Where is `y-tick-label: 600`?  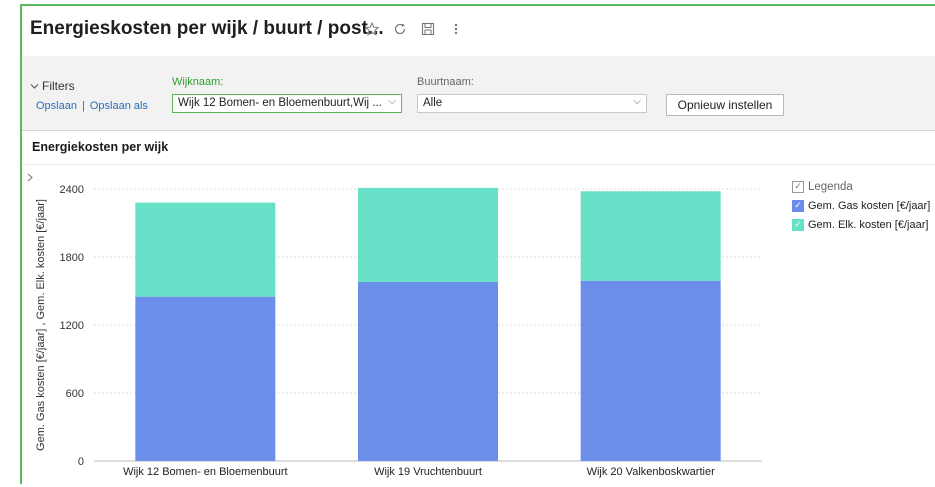
y-tick-label: 600 is located at coordinates (75, 394).